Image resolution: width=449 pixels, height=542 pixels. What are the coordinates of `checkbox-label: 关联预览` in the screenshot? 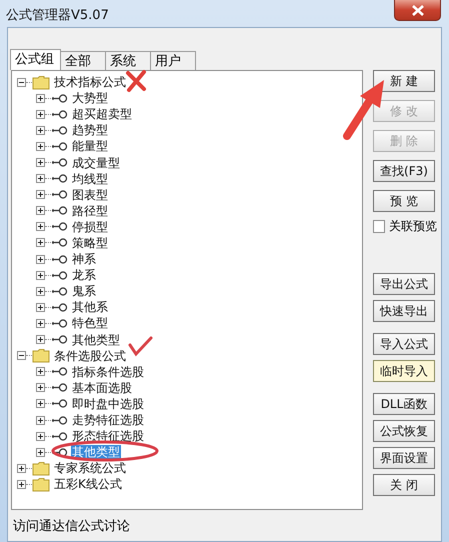 It's located at (413, 226).